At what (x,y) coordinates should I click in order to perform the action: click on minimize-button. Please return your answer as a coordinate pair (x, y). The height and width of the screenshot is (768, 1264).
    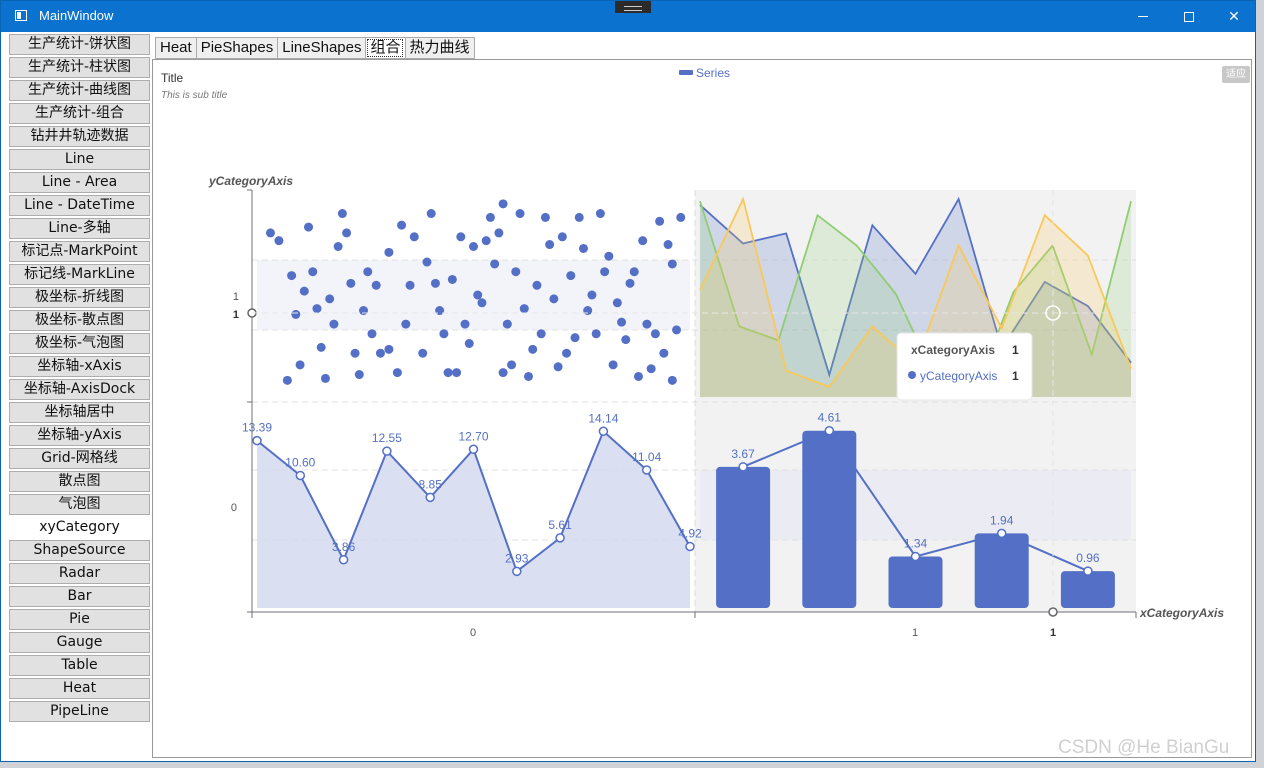
    Looking at the image, I should click on (1143, 16).